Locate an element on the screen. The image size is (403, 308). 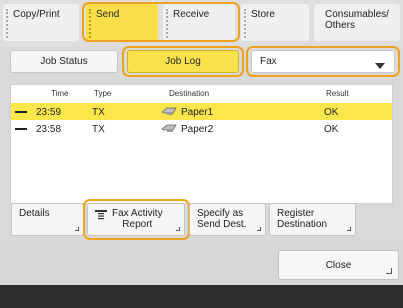
col-destination: Destination is located at coordinates (189, 93).